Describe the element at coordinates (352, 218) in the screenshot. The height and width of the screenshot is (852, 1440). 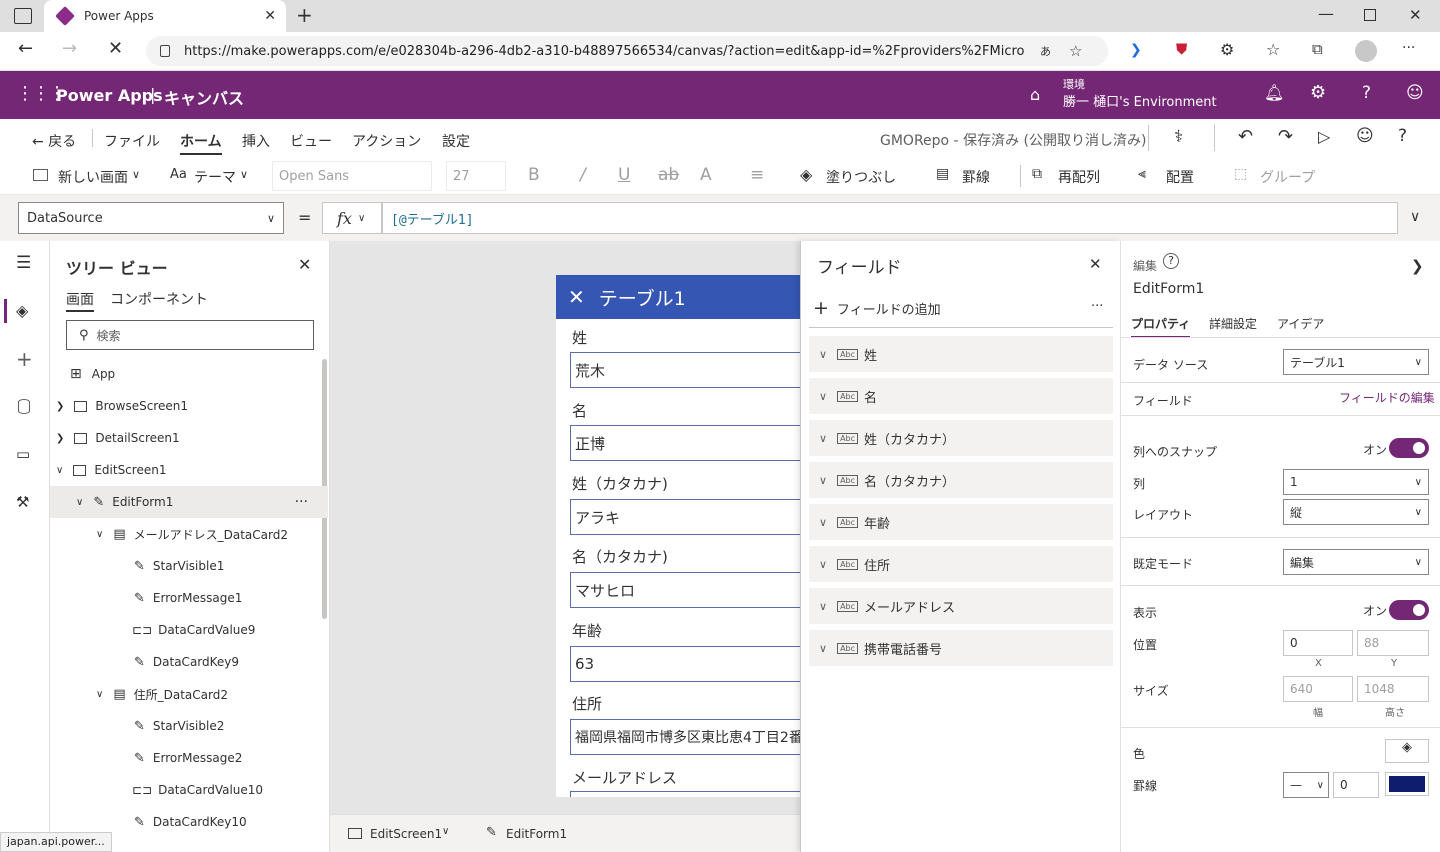
I see `fx-button: fx ∨` at that location.